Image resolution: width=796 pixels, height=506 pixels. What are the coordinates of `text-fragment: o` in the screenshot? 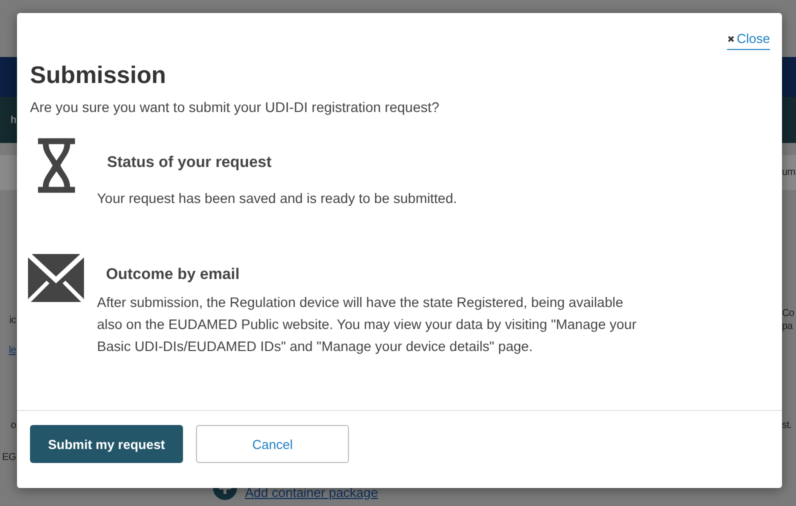 It's located at (13, 425).